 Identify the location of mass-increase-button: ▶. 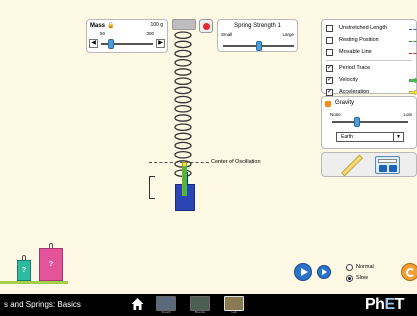
(160, 43).